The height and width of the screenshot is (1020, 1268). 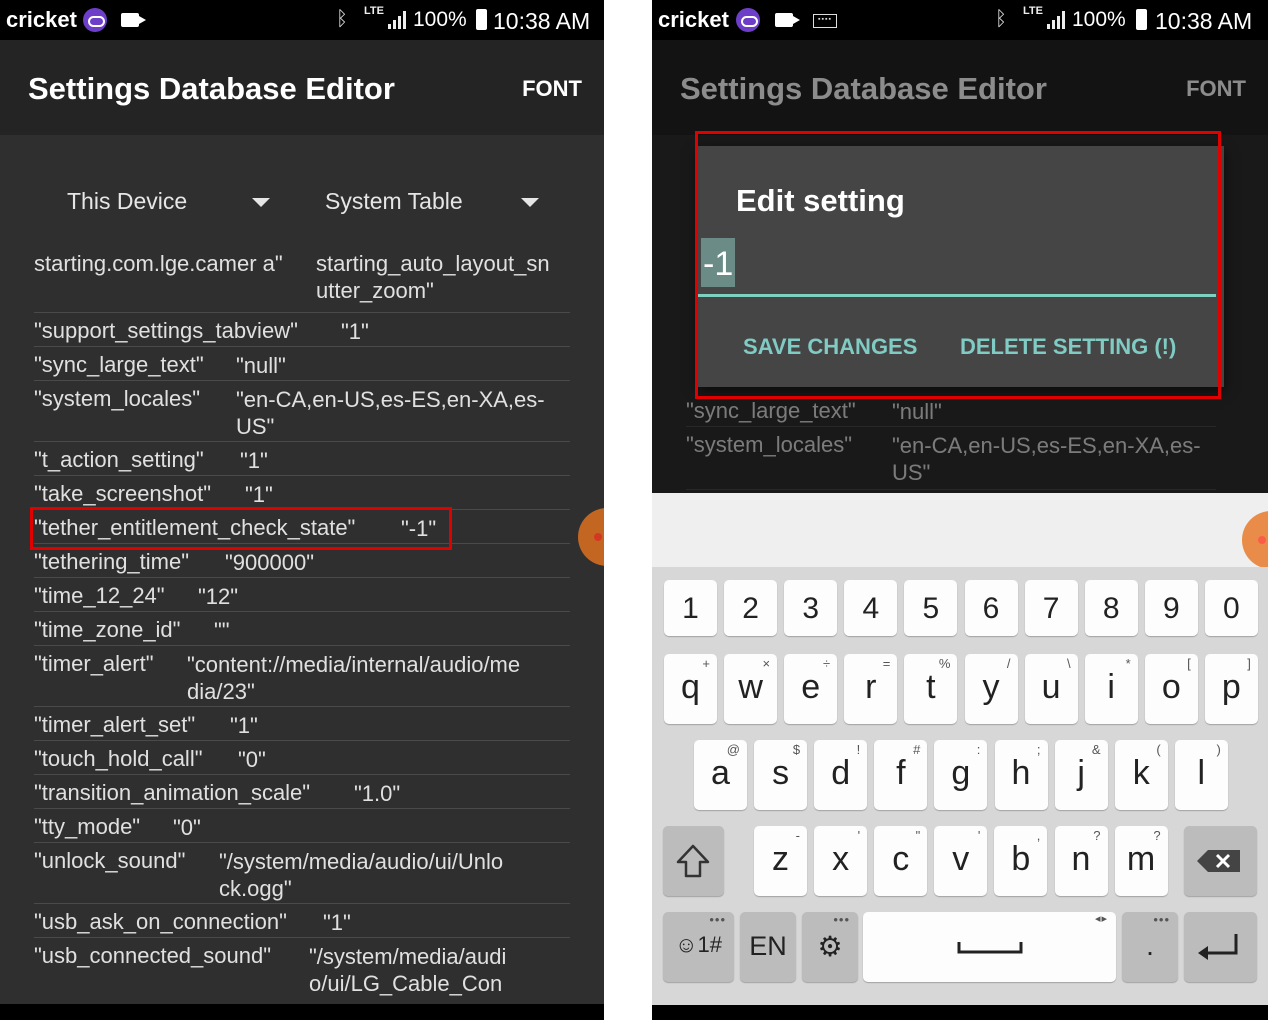 I want to click on setting-key: "timer_alert_set", so click(x=115, y=724).